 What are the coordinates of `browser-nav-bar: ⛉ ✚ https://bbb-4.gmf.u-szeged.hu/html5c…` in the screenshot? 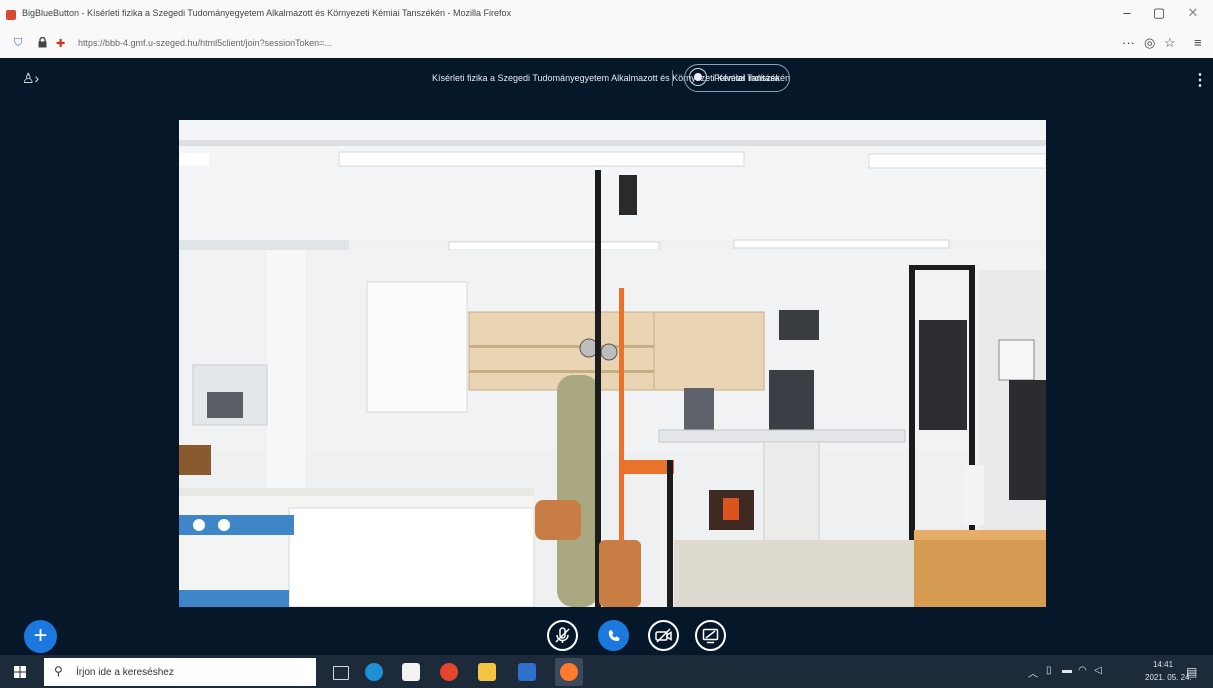 It's located at (606, 44).